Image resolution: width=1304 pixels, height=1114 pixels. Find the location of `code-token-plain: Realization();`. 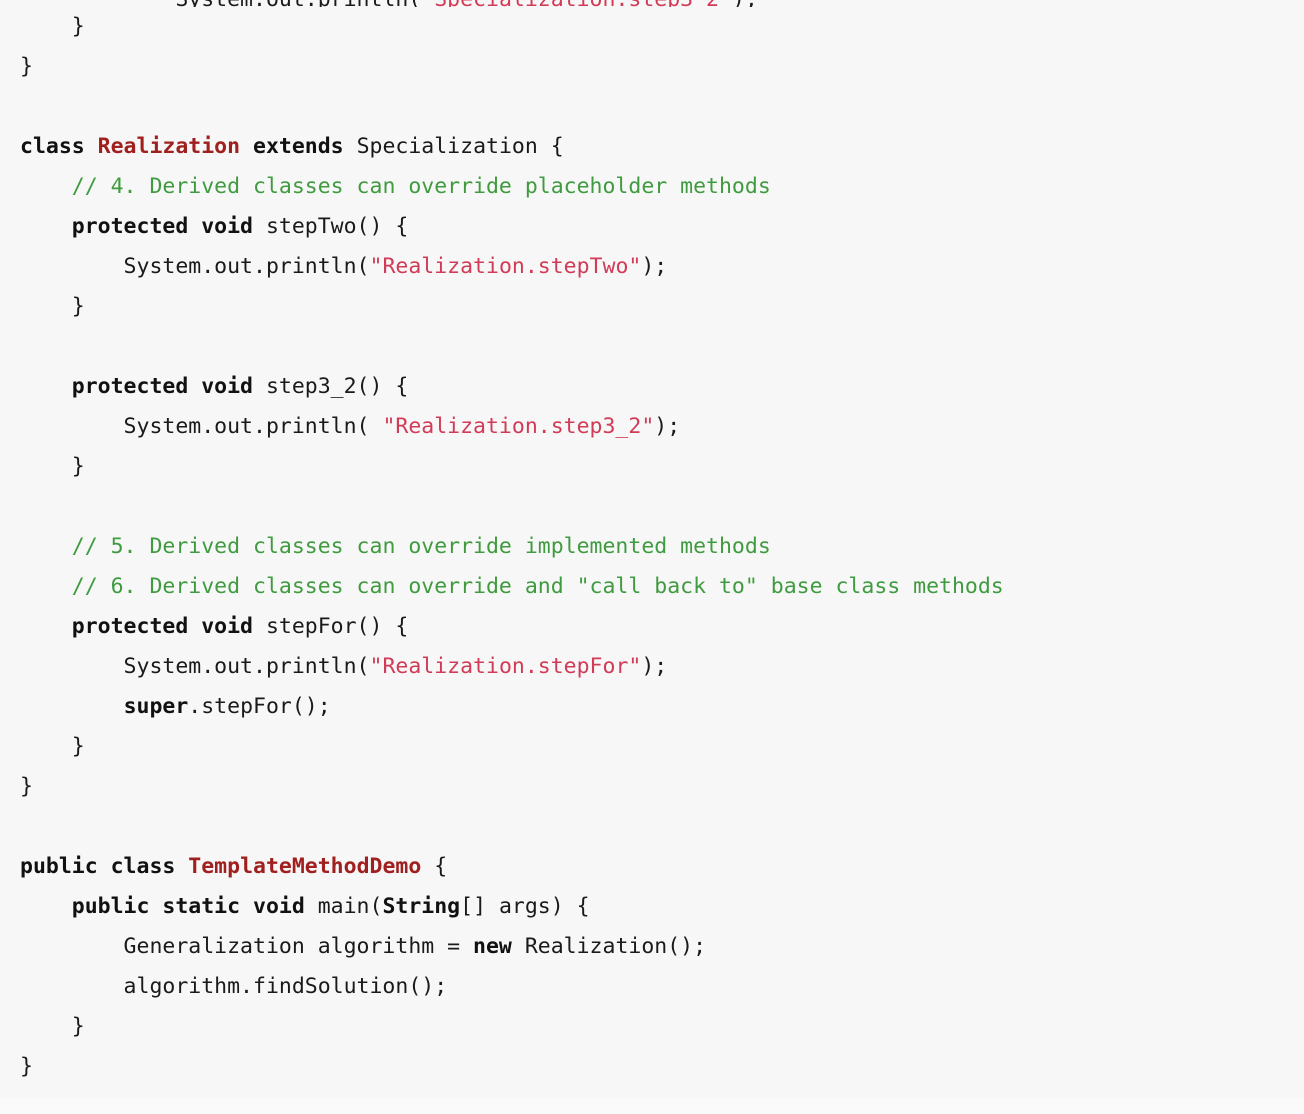

code-token-plain: Realization(); is located at coordinates (609, 946).